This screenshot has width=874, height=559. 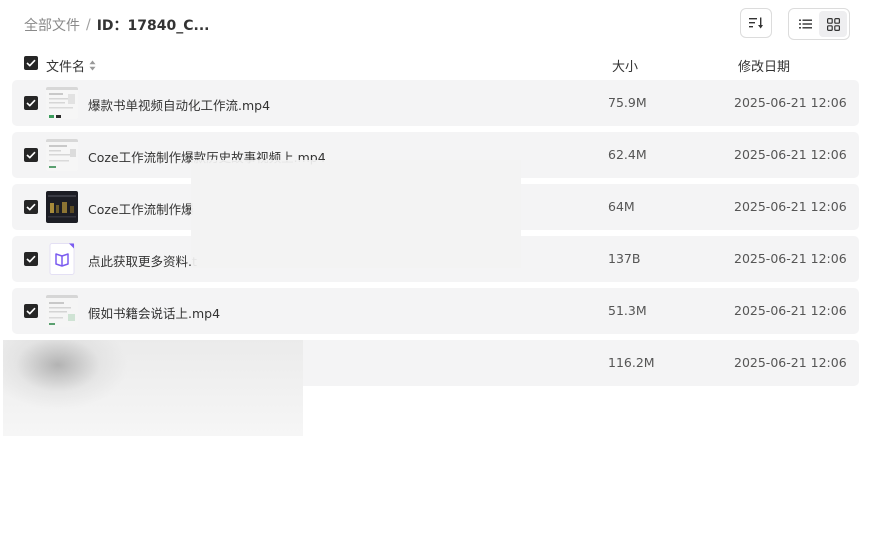 What do you see at coordinates (627, 154) in the screenshot?
I see `file-size: 62.4M` at bounding box center [627, 154].